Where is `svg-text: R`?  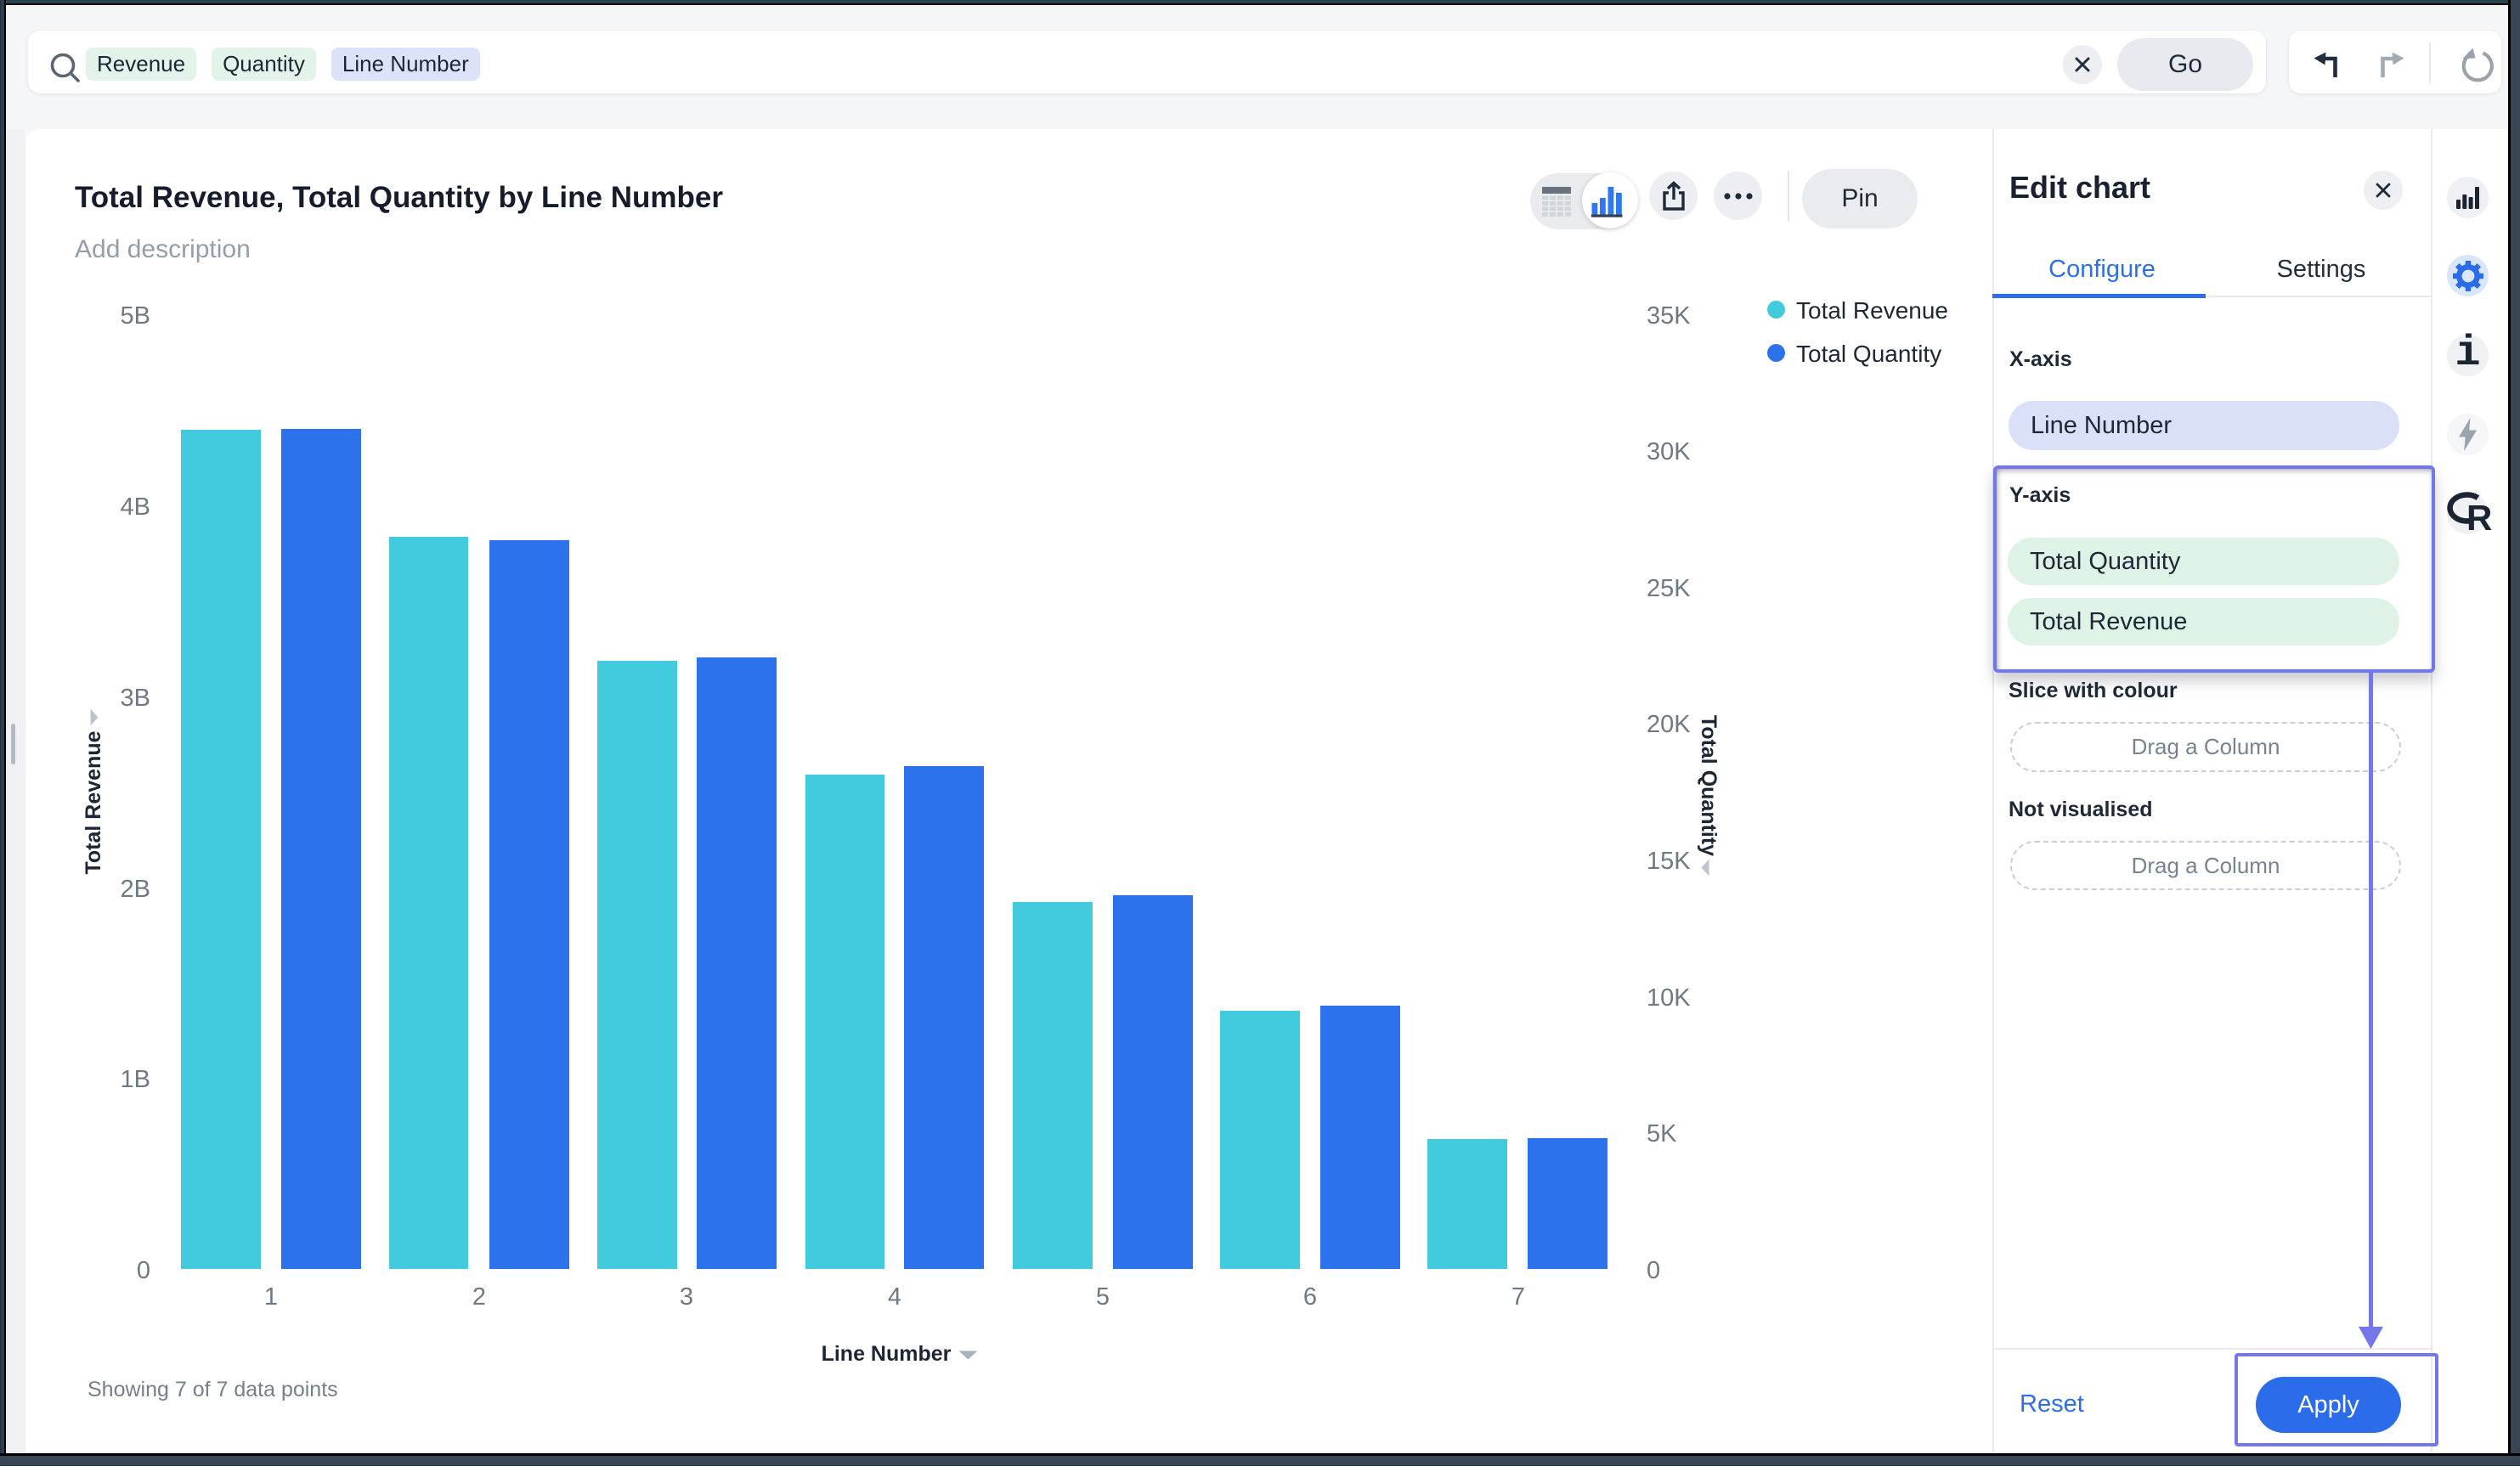 svg-text: R is located at coordinates (2479, 518).